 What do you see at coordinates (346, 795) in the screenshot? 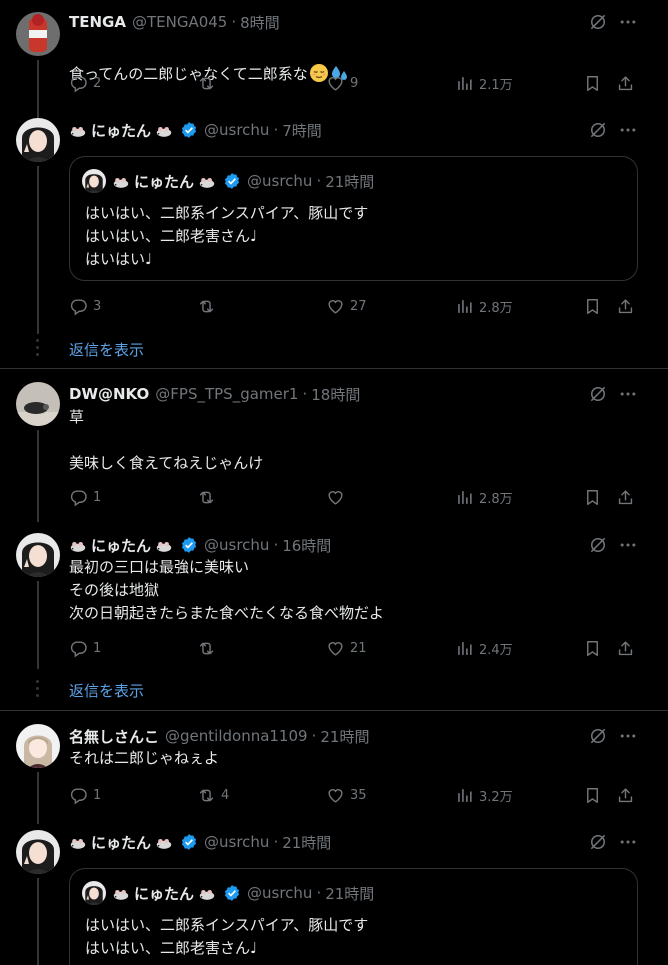
I see `like-button: 35` at bounding box center [346, 795].